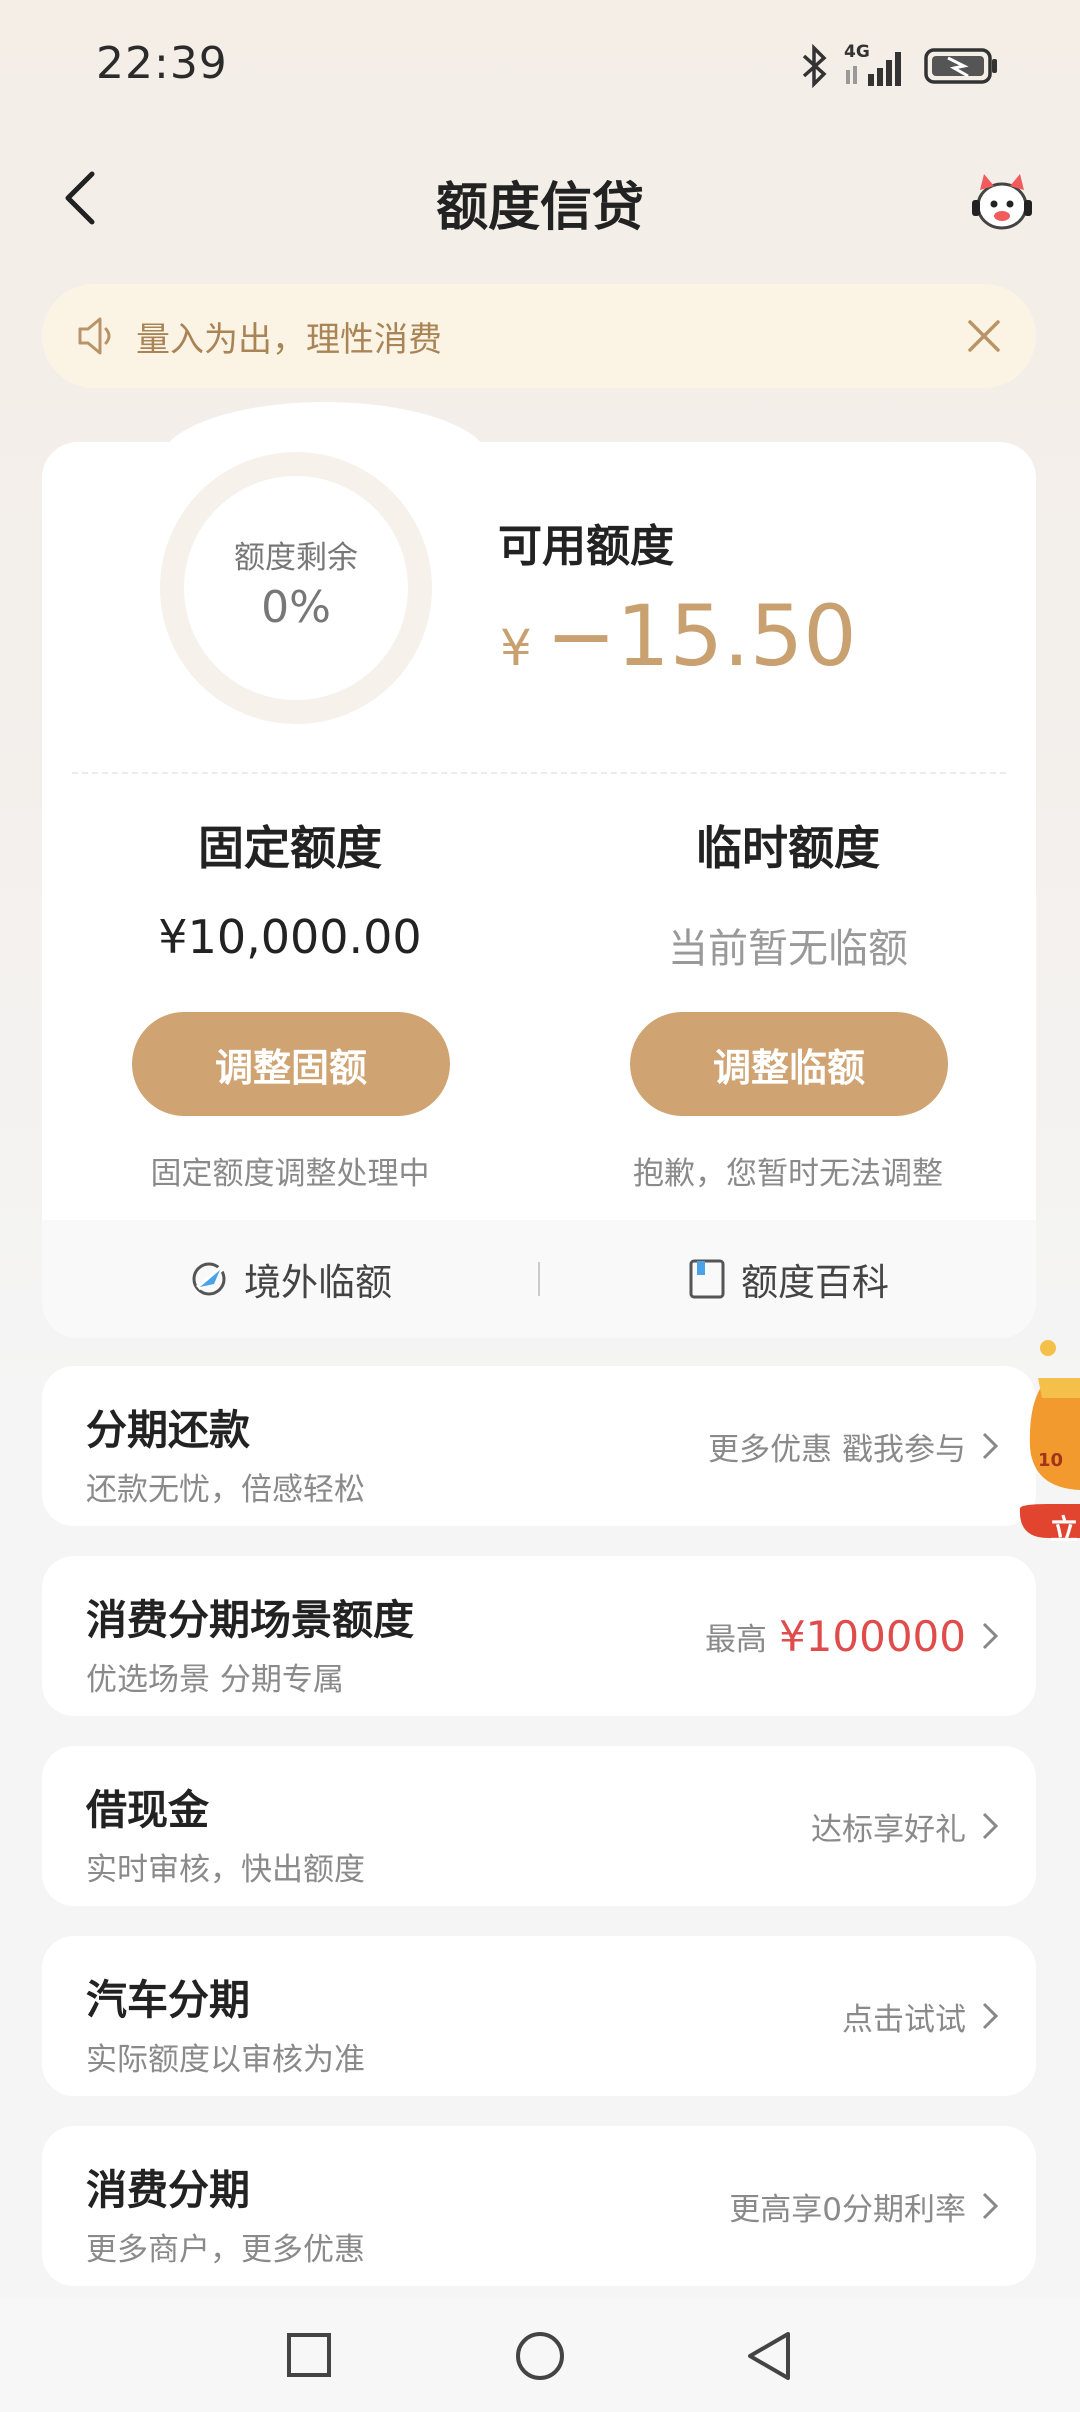 Image resolution: width=1080 pixels, height=2412 pixels. What do you see at coordinates (290, 937) in the screenshot?
I see `fixed-credit-value: ¥10,000.00` at bounding box center [290, 937].